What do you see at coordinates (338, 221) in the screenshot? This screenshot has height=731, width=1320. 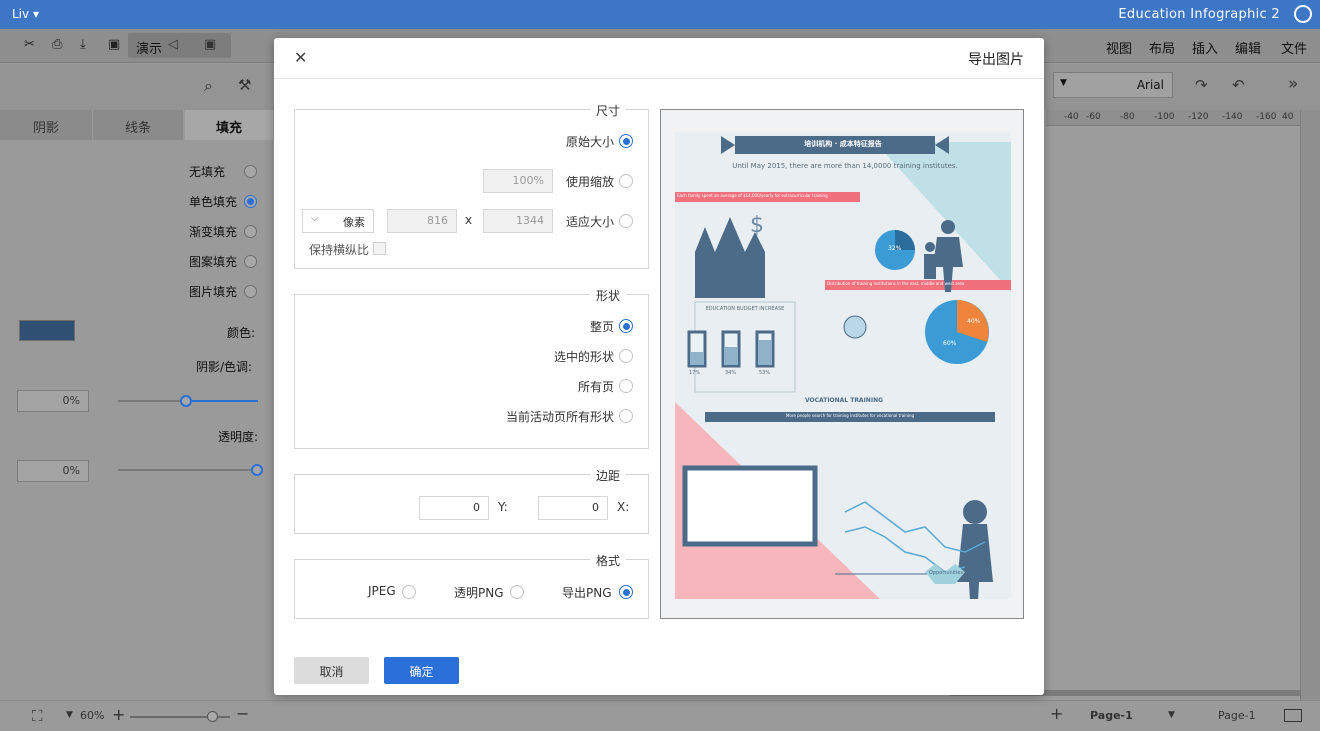 I see `unit-select: ⌵ 像素` at bounding box center [338, 221].